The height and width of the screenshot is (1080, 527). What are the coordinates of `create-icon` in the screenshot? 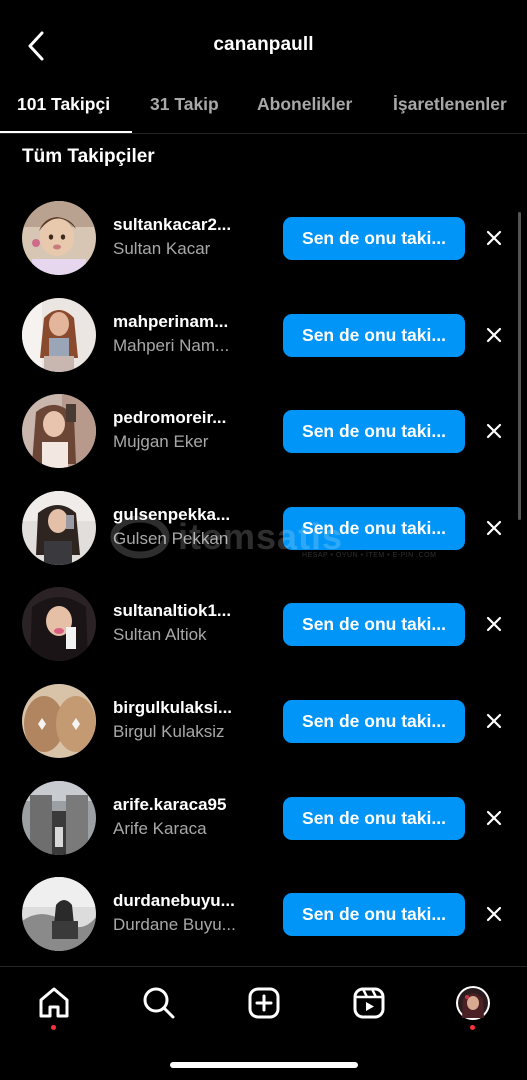 It's located at (264, 1003).